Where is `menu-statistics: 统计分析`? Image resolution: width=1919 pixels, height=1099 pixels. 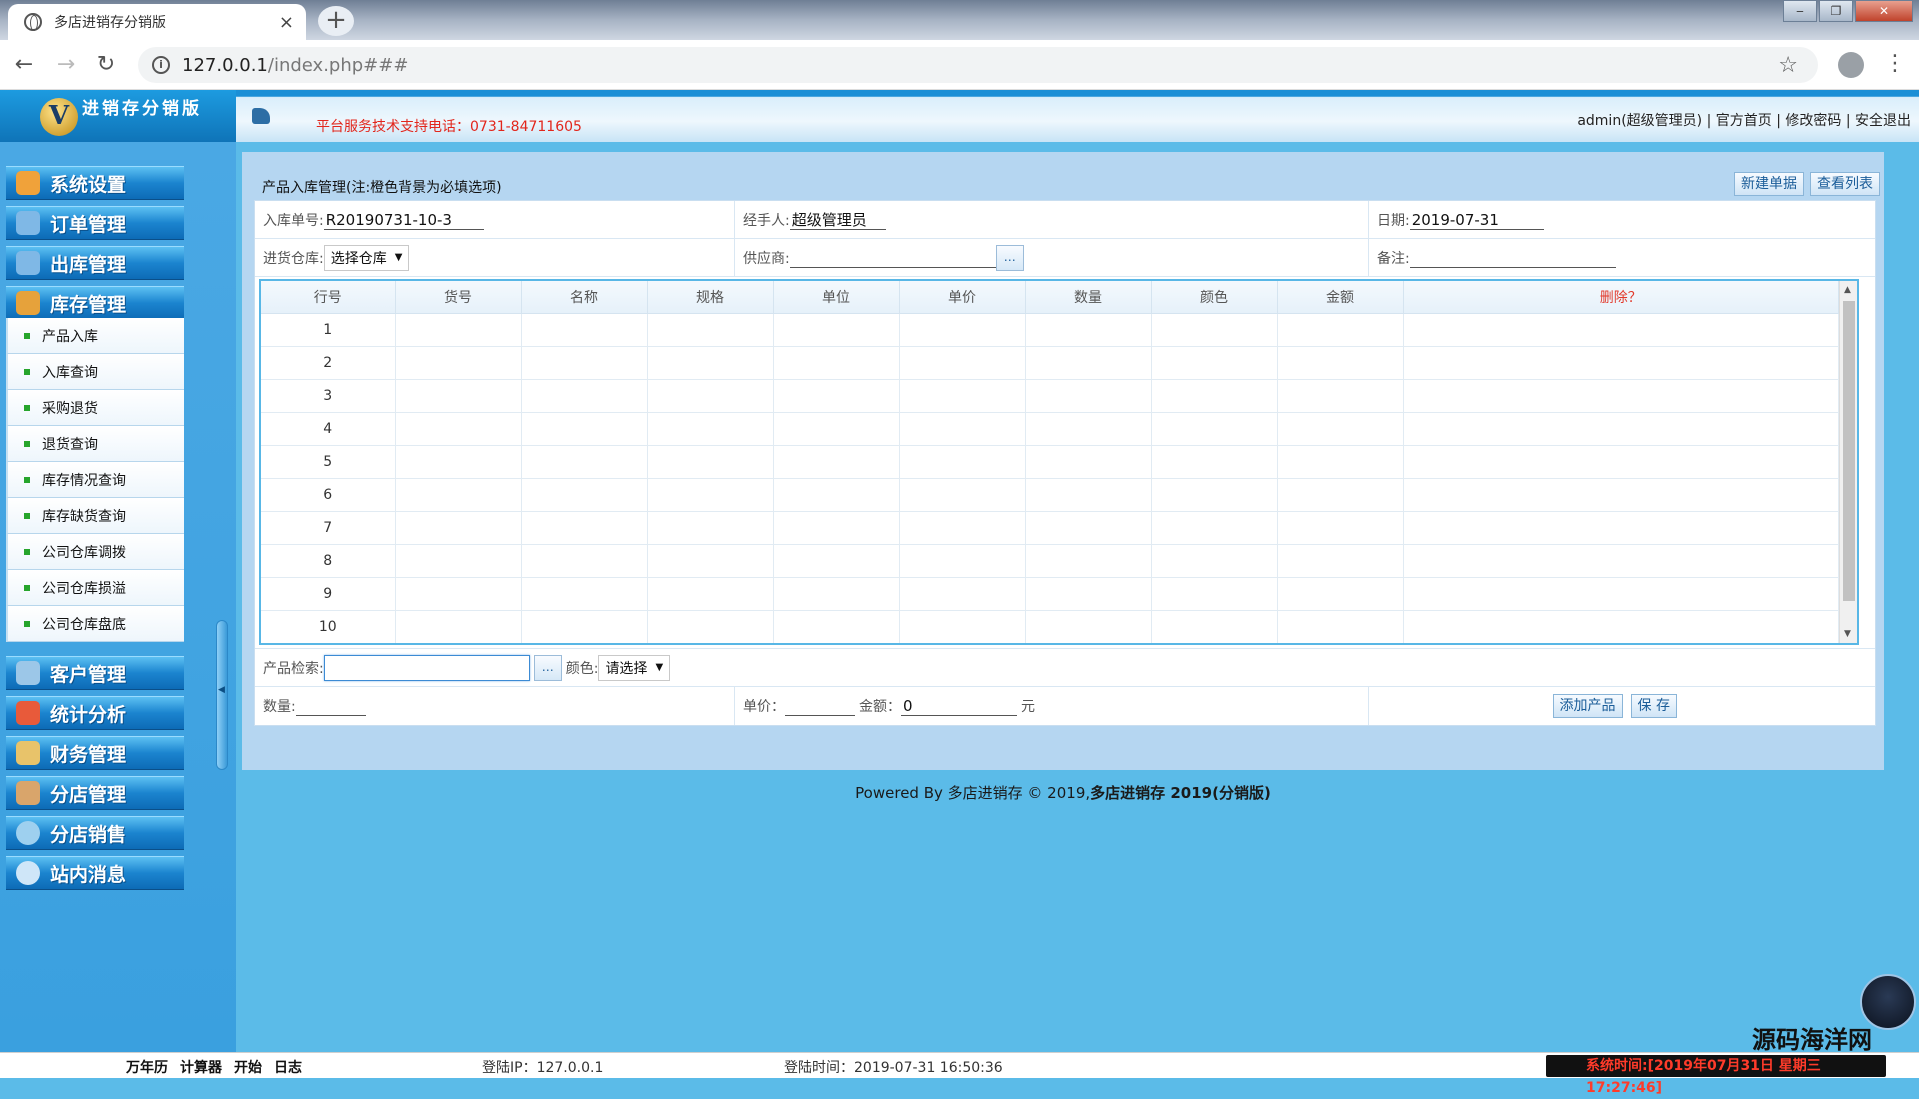
menu-statistics: 统计分析 is located at coordinates (95, 713).